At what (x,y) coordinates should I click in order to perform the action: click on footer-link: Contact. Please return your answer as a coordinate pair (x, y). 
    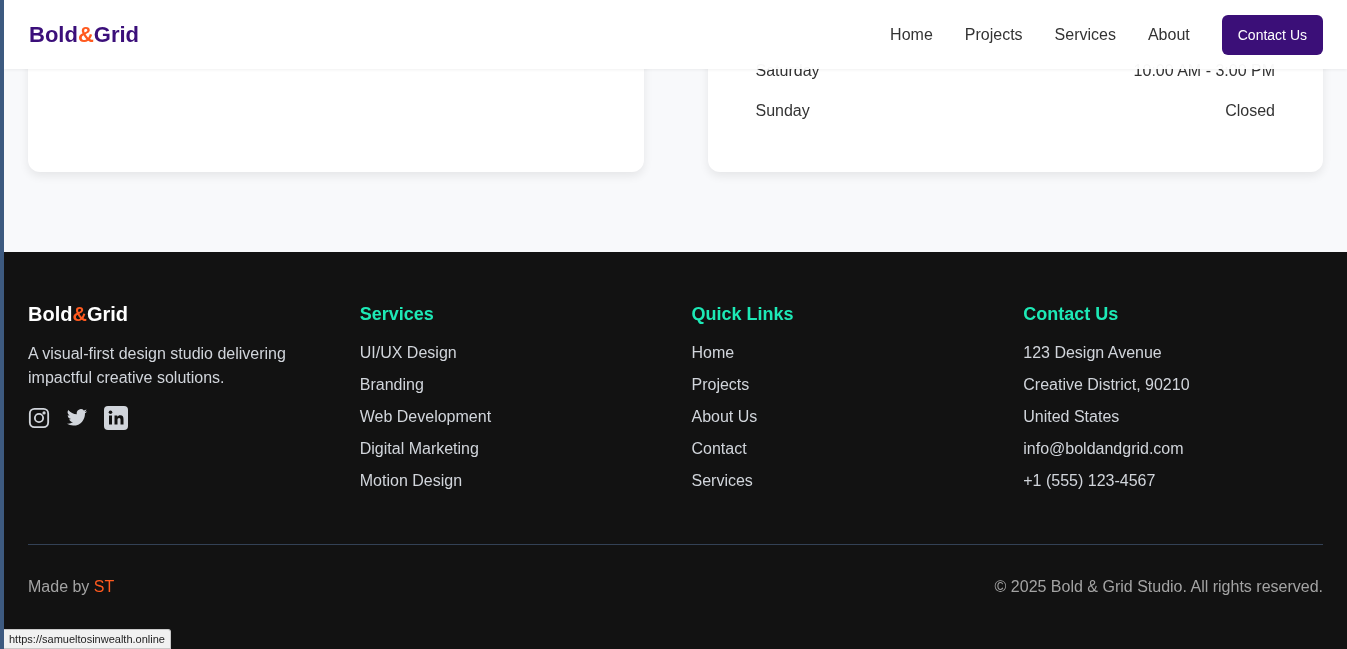
    Looking at the image, I should click on (719, 449).